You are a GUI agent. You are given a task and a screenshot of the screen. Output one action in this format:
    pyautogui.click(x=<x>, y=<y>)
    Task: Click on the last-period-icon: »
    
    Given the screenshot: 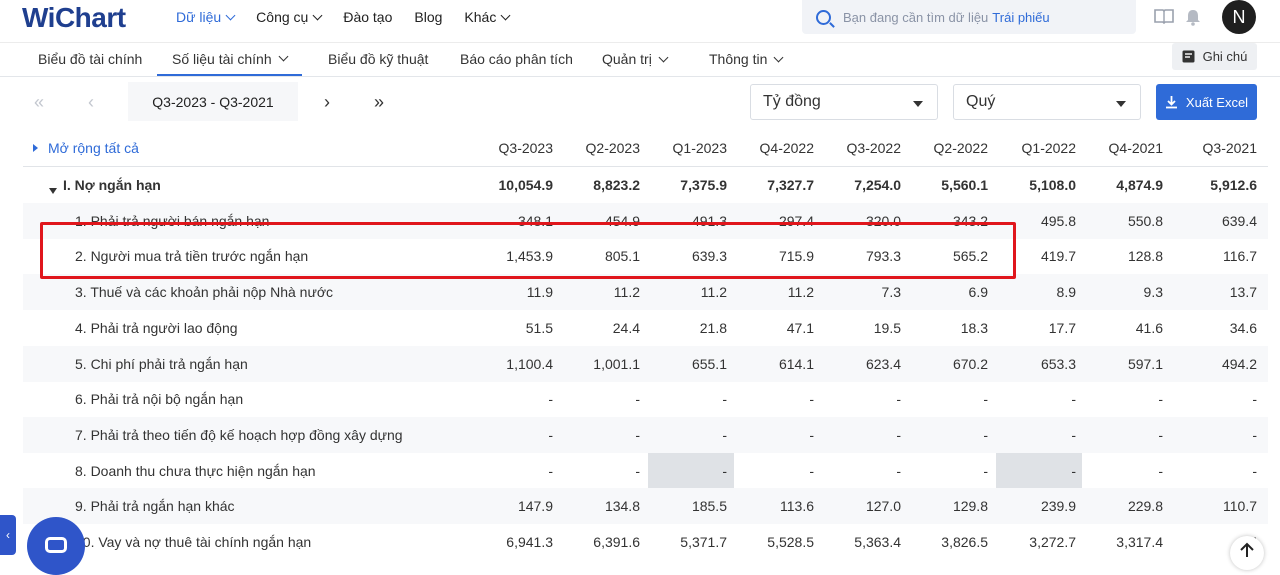 What is the action you would take?
    pyautogui.click(x=379, y=102)
    